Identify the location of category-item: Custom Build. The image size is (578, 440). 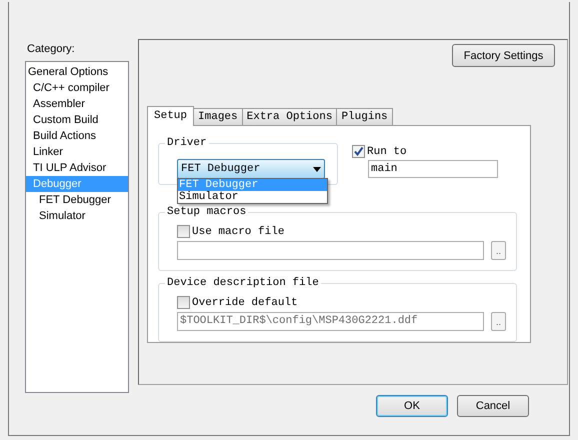
(77, 120).